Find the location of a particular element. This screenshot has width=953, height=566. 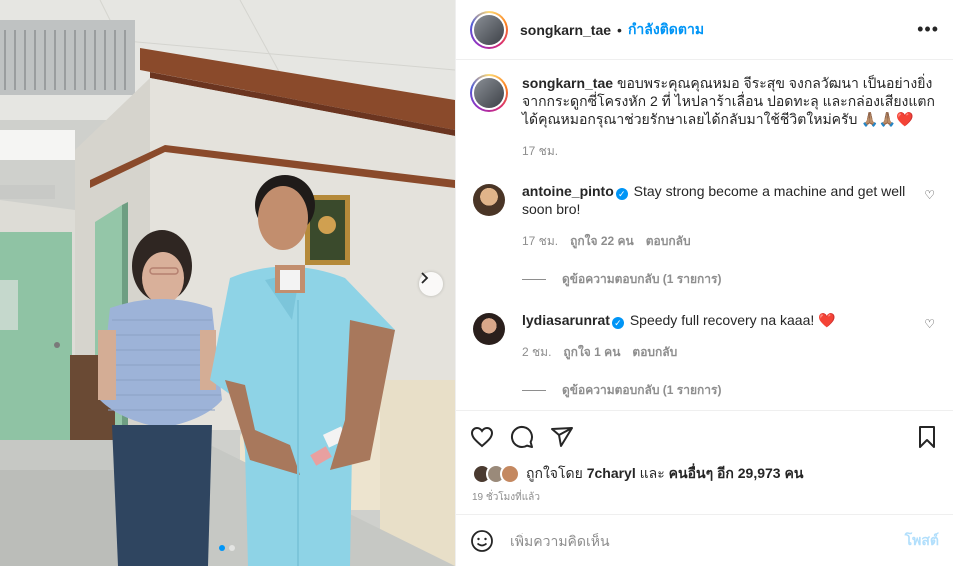

comment-likes: ถูกใจ 1 คน is located at coordinates (591, 352).